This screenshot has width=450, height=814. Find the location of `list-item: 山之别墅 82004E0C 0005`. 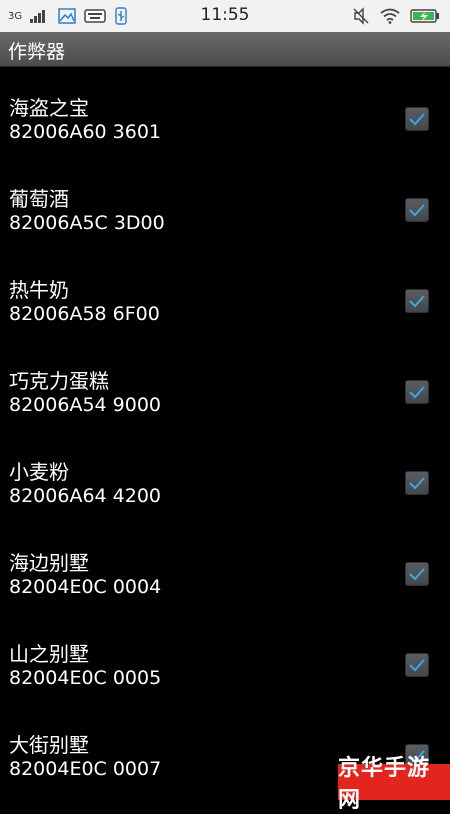

list-item: 山之别墅 82004E0C 0005 is located at coordinates (225, 657).